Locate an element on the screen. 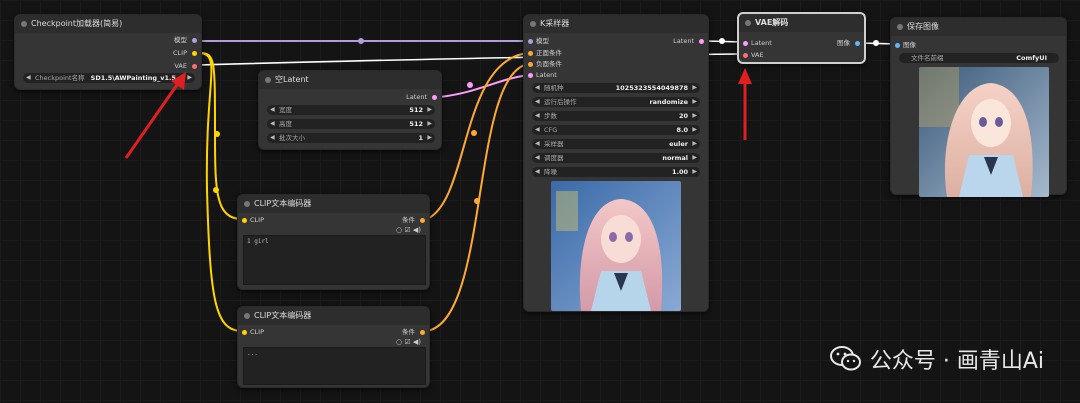  input-model-label: 模型 is located at coordinates (542, 41).